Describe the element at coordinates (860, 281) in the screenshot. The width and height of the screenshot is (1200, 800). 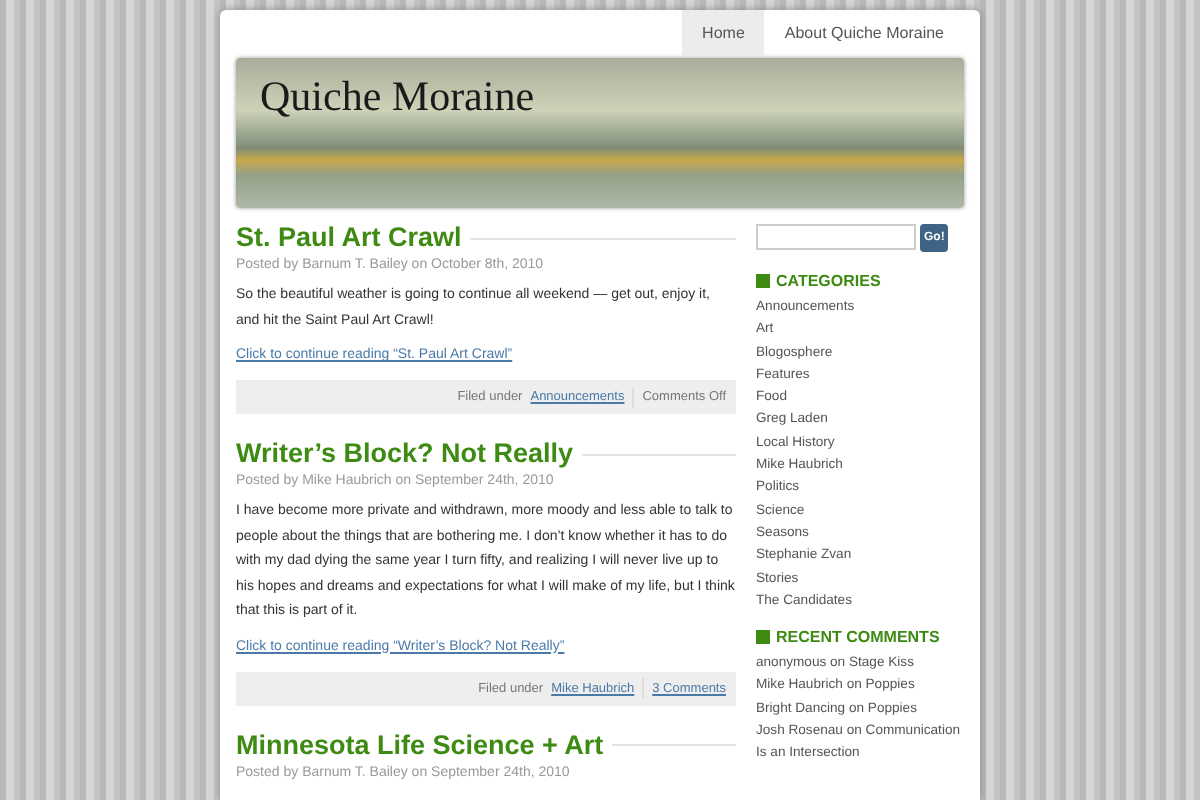
I see `widget-heading: CATEGORIES` at that location.